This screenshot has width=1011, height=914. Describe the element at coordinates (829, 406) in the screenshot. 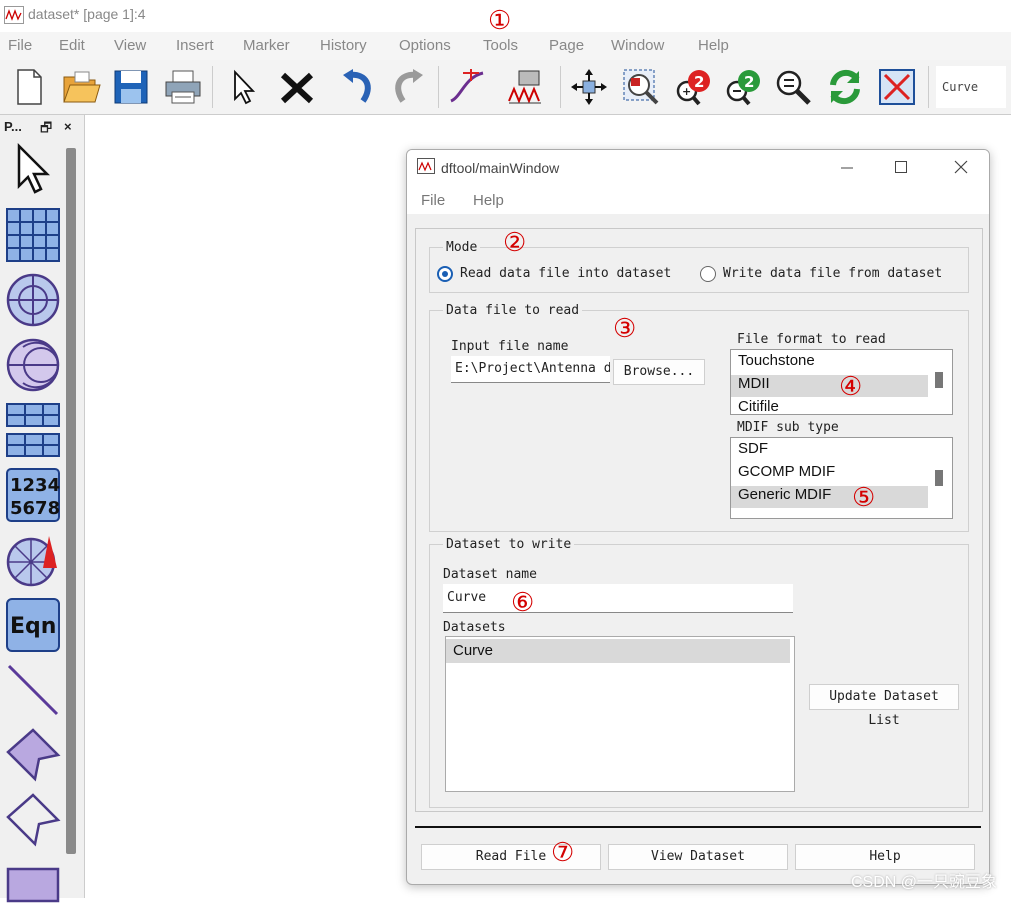

I see `file-format-item-citifile: Citifile` at that location.